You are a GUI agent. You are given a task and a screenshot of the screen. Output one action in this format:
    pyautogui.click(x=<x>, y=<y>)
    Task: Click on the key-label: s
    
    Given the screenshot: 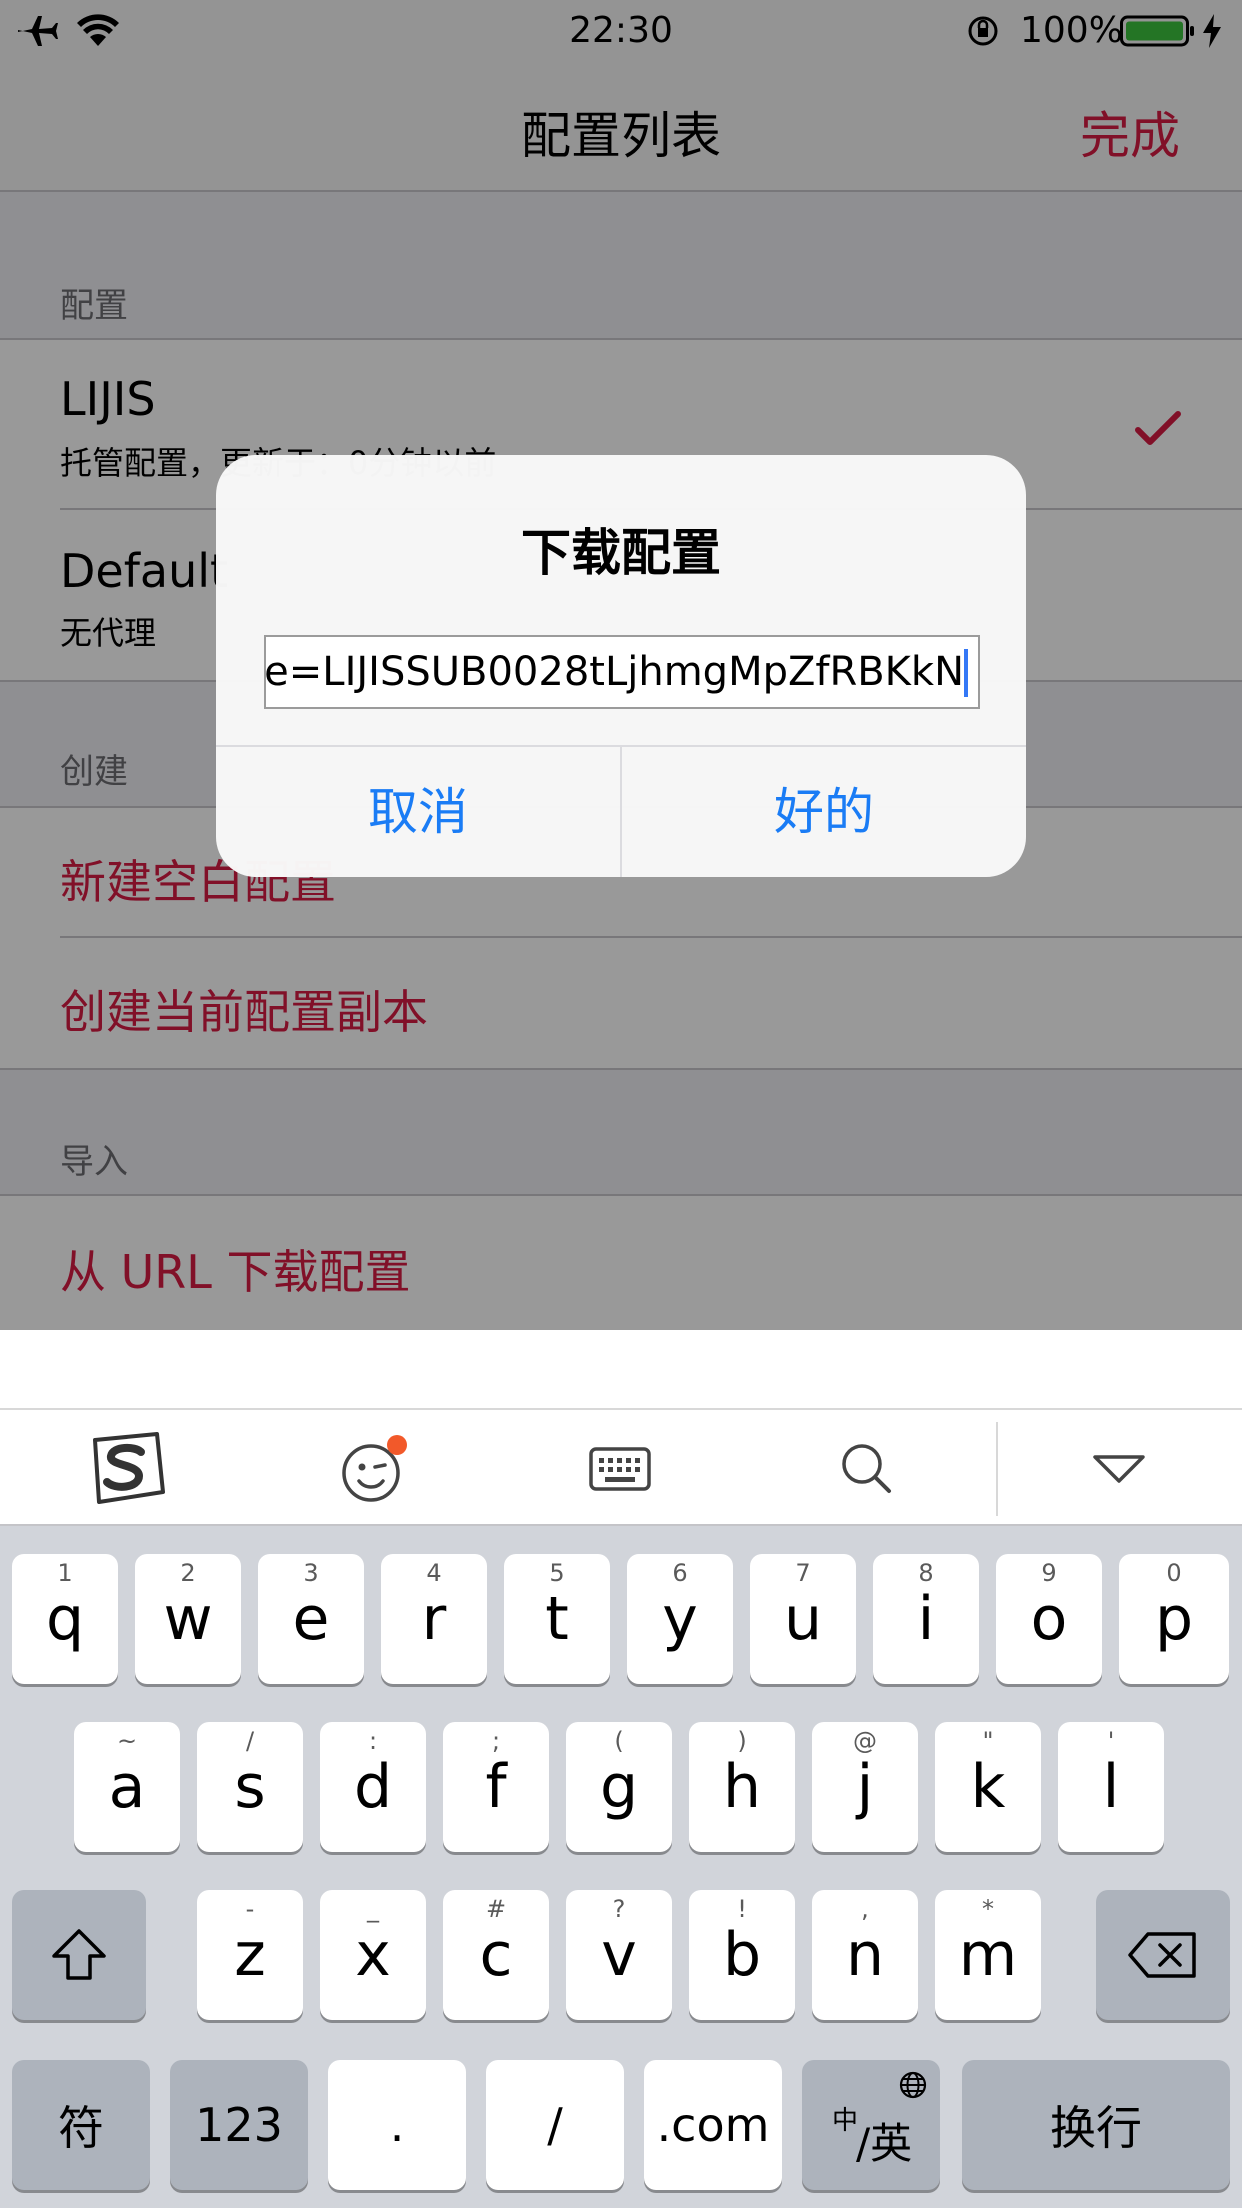 What is the action you would take?
    pyautogui.click(x=250, y=1787)
    